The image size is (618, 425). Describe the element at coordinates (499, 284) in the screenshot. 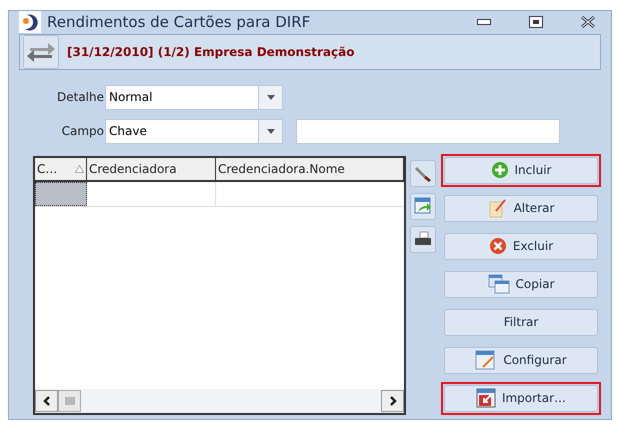

I see `copy-icon` at that location.